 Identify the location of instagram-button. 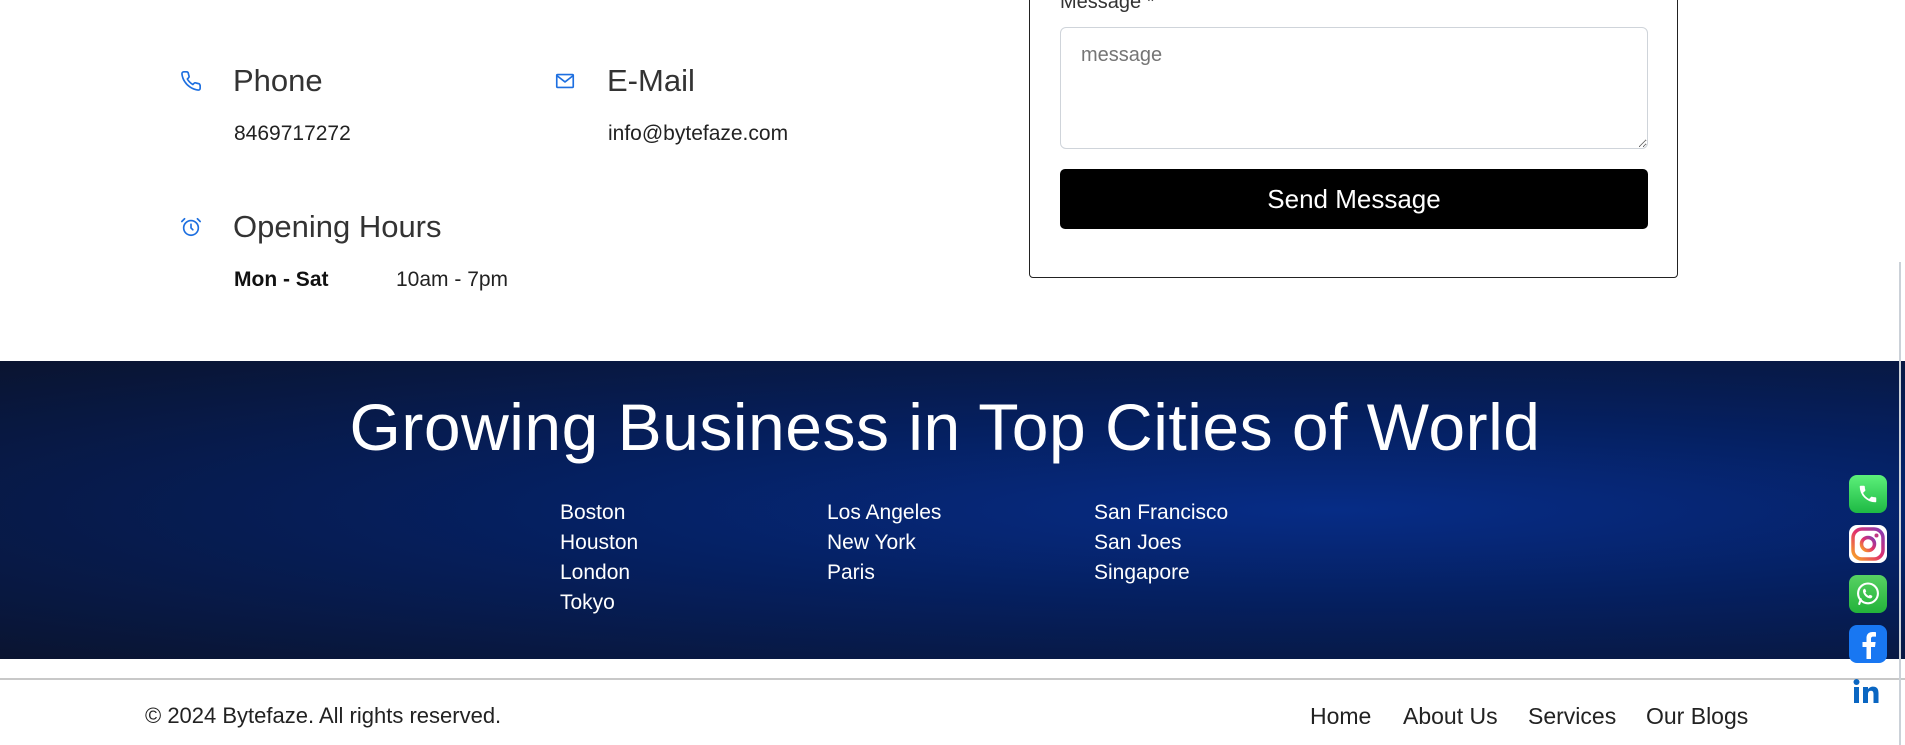
(1868, 544).